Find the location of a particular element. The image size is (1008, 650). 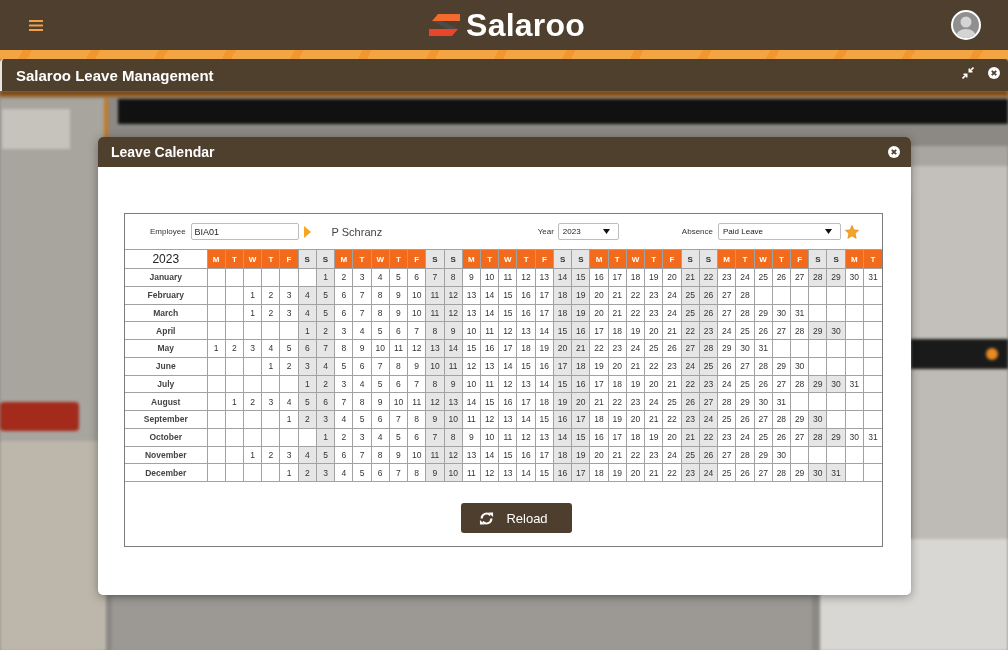

month-label: April is located at coordinates (166, 330).